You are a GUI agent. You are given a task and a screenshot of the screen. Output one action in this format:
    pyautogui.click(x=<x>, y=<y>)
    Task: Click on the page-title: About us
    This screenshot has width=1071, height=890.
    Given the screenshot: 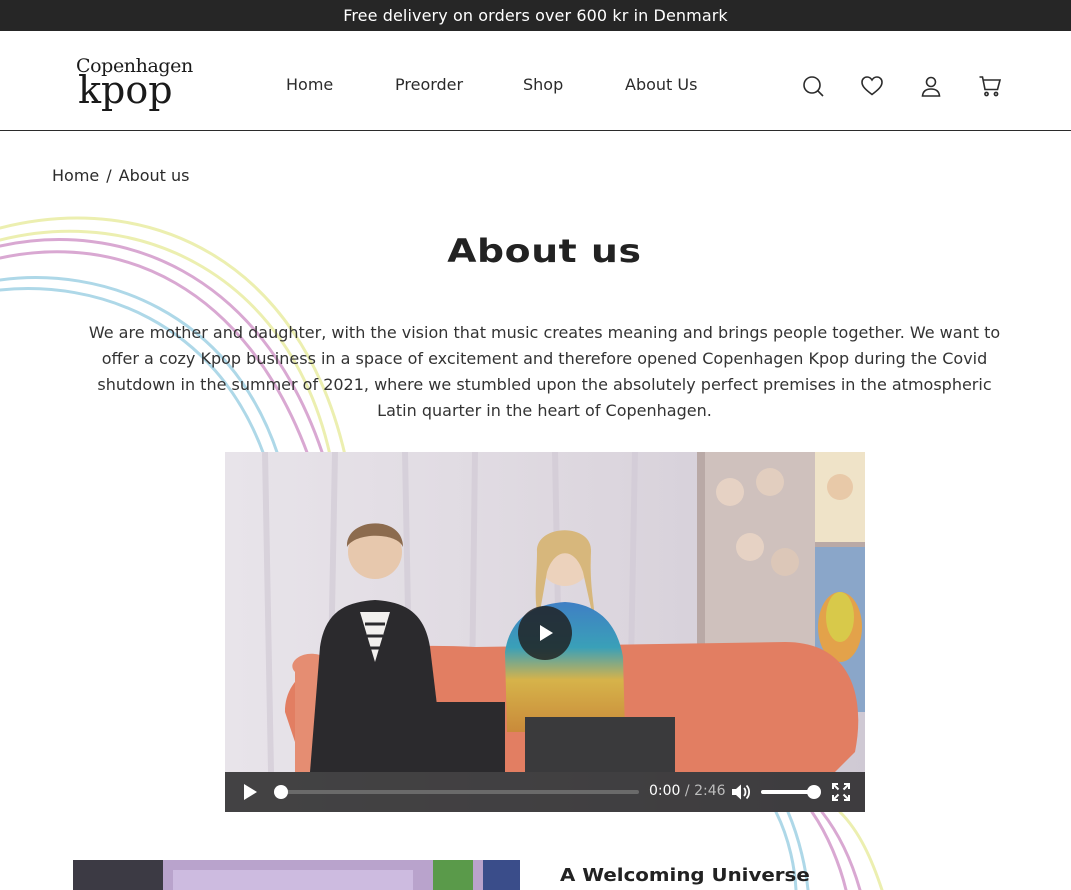 What is the action you would take?
    pyautogui.click(x=544, y=251)
    